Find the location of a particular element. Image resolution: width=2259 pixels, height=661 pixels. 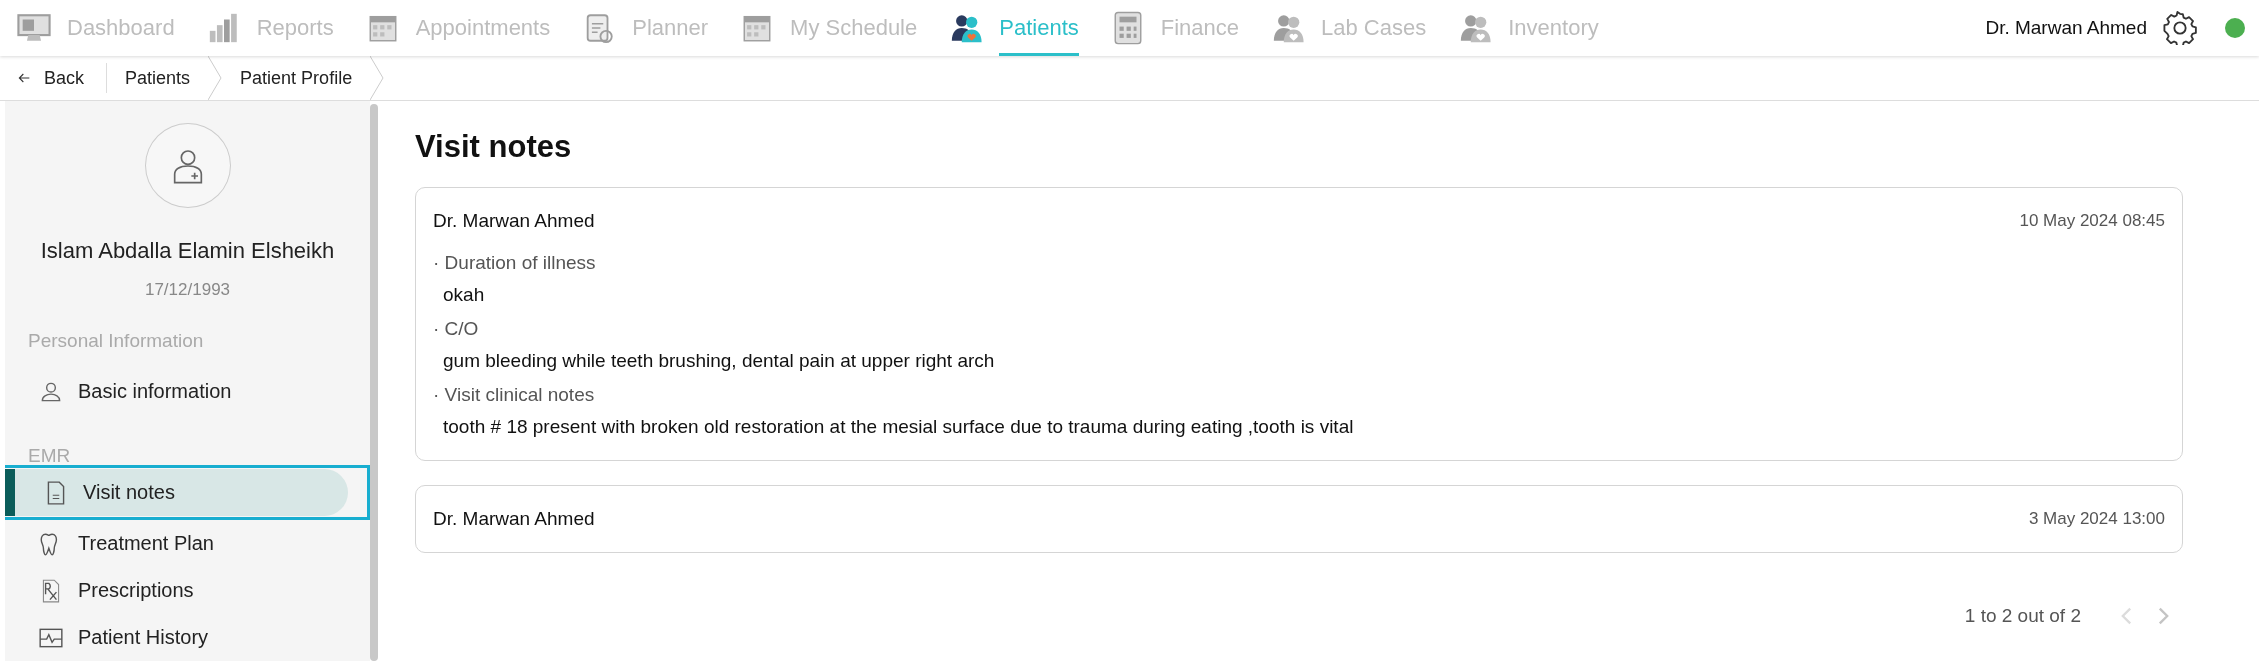

scrollbar is located at coordinates (374, 382).